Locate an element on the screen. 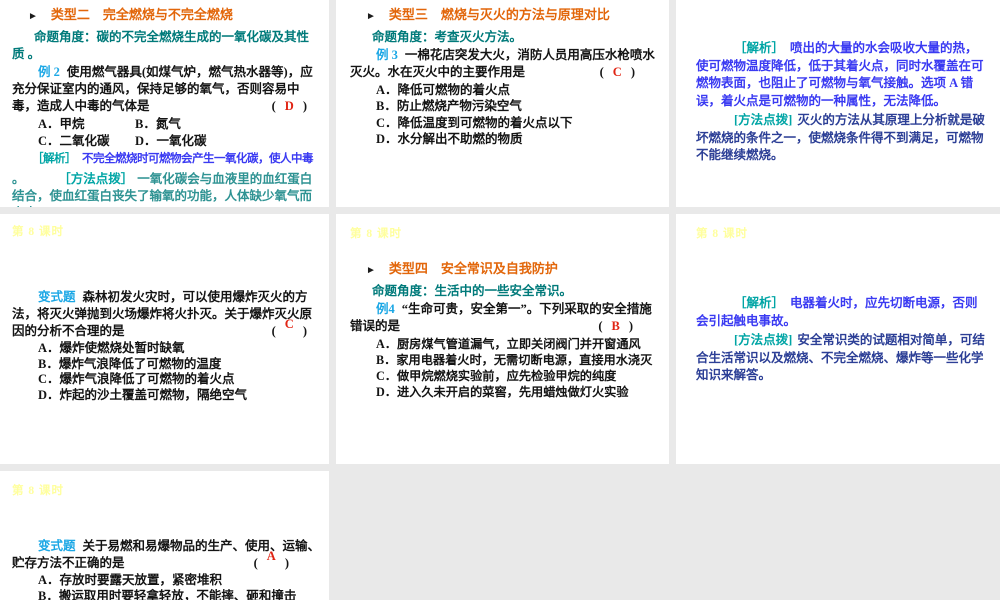 The image size is (1000, 600). example-label: 例 2 is located at coordinates (49, 71).